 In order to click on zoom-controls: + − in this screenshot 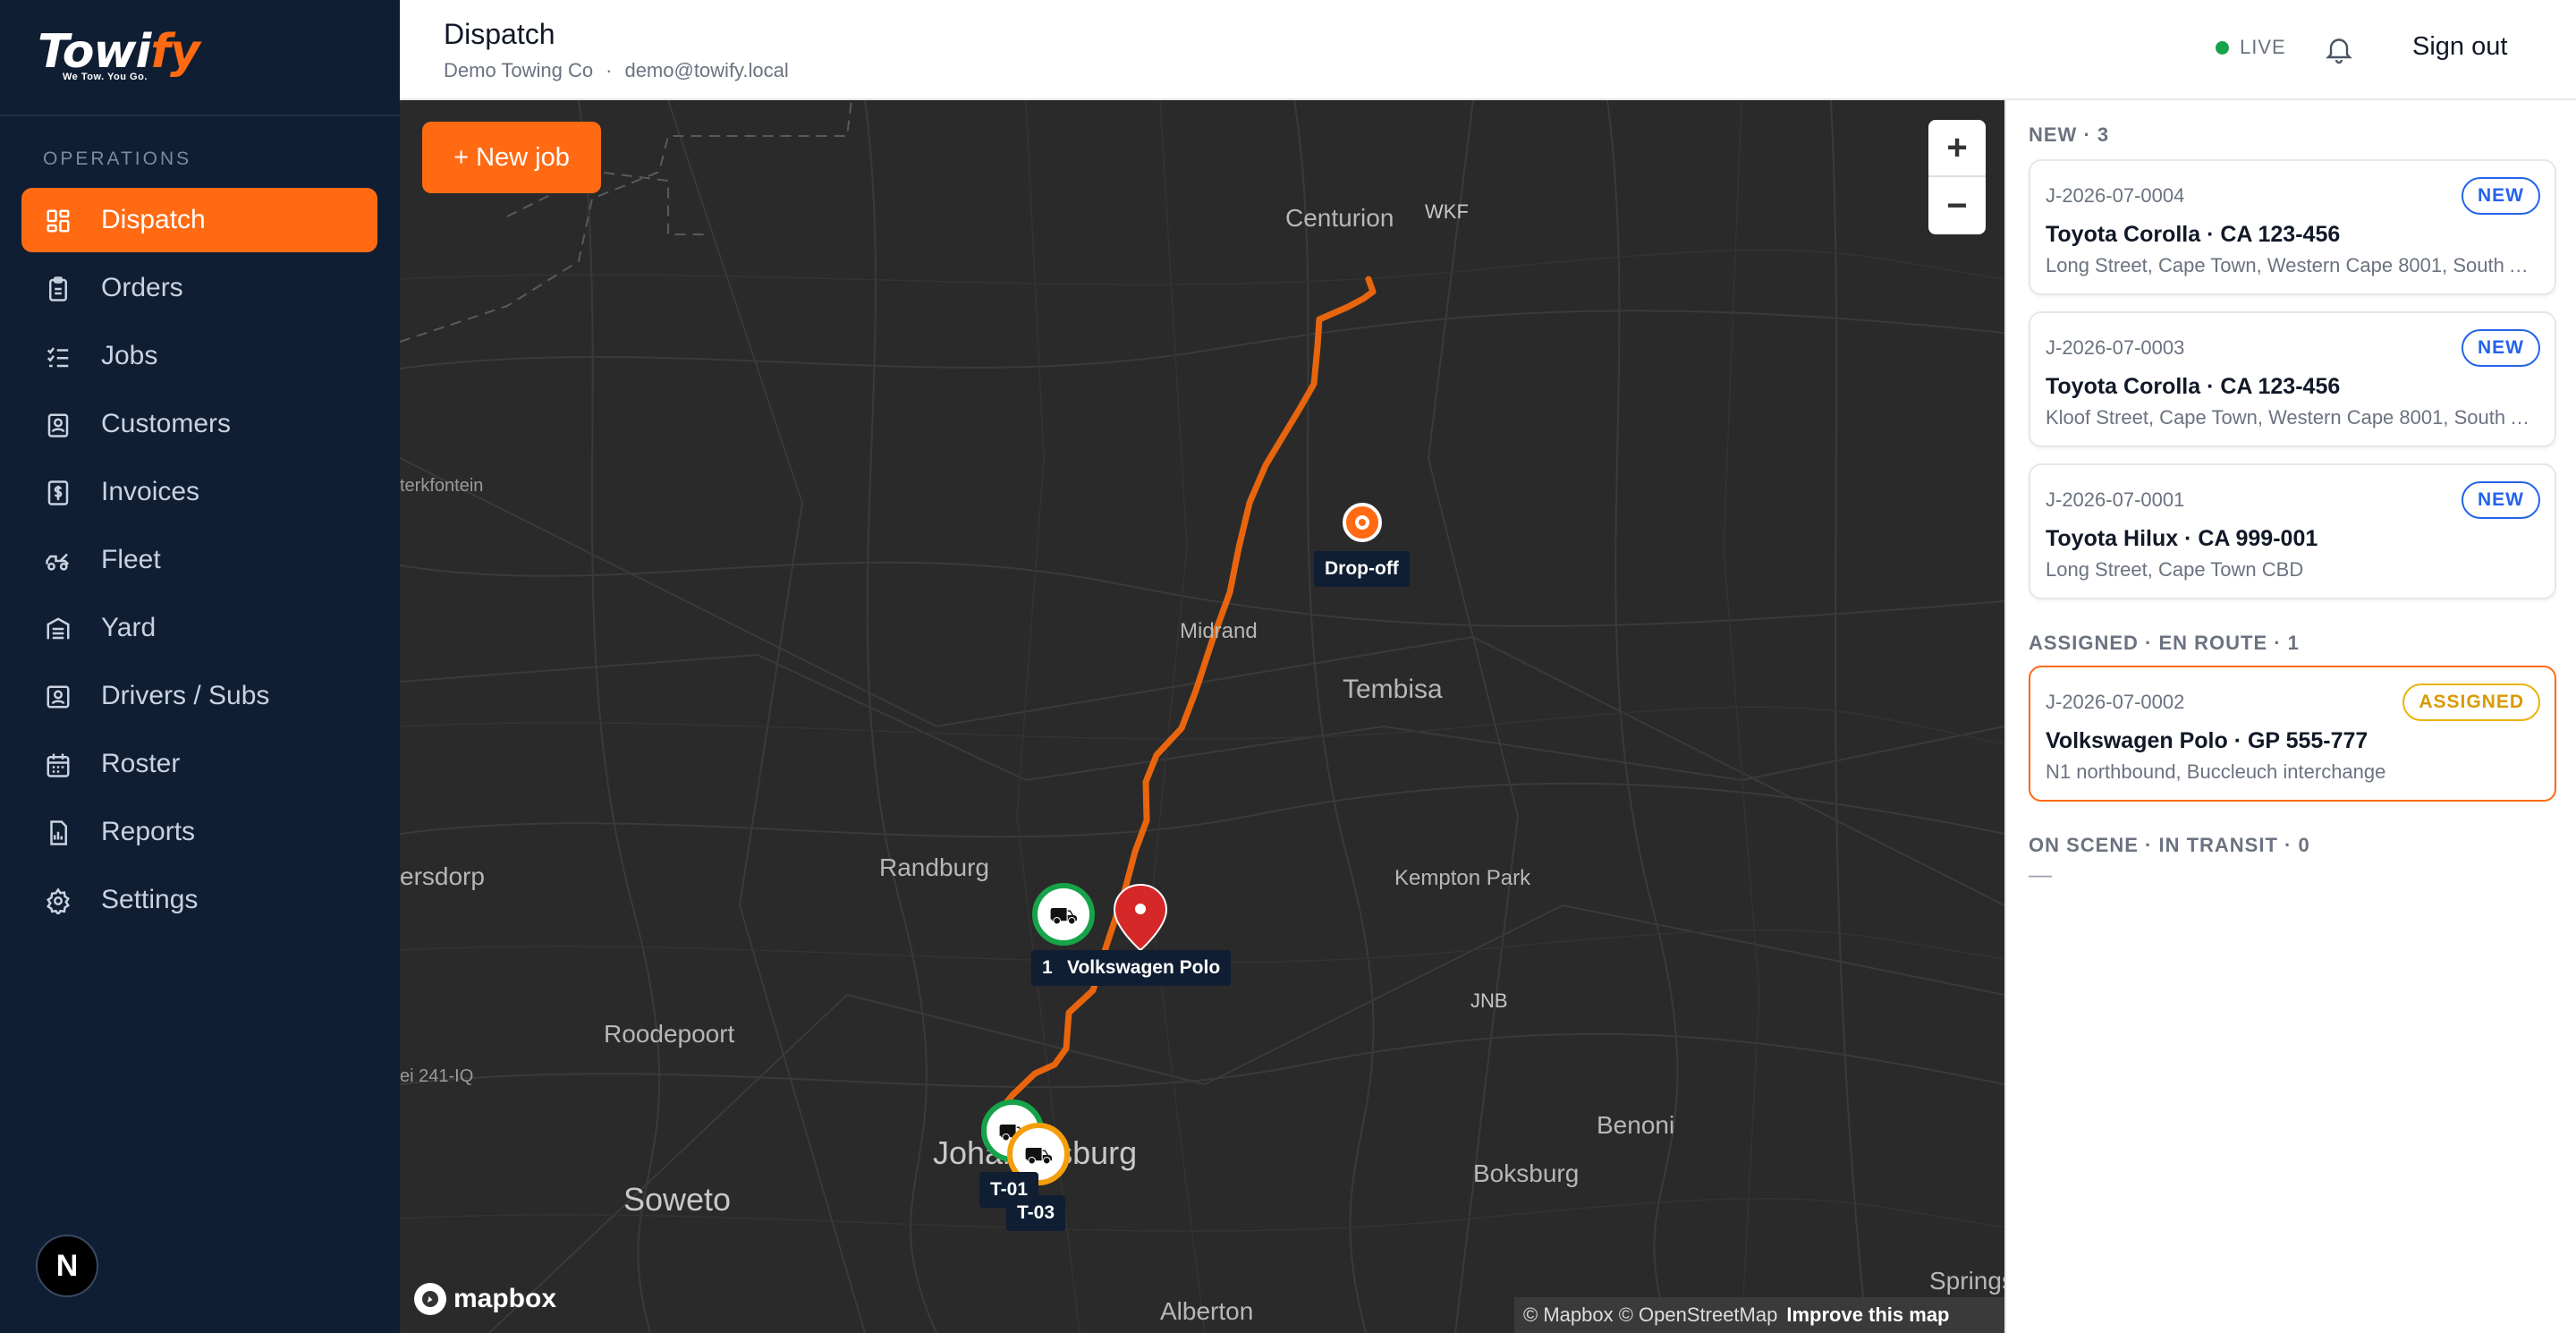, I will do `click(1957, 177)`.